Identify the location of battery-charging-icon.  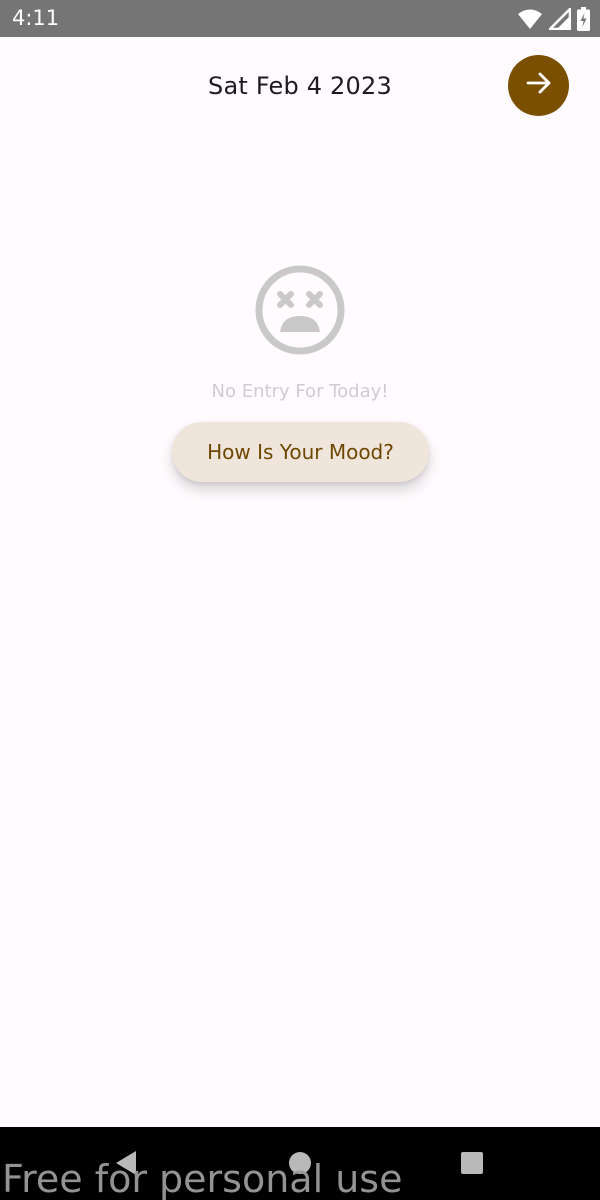
(583, 19).